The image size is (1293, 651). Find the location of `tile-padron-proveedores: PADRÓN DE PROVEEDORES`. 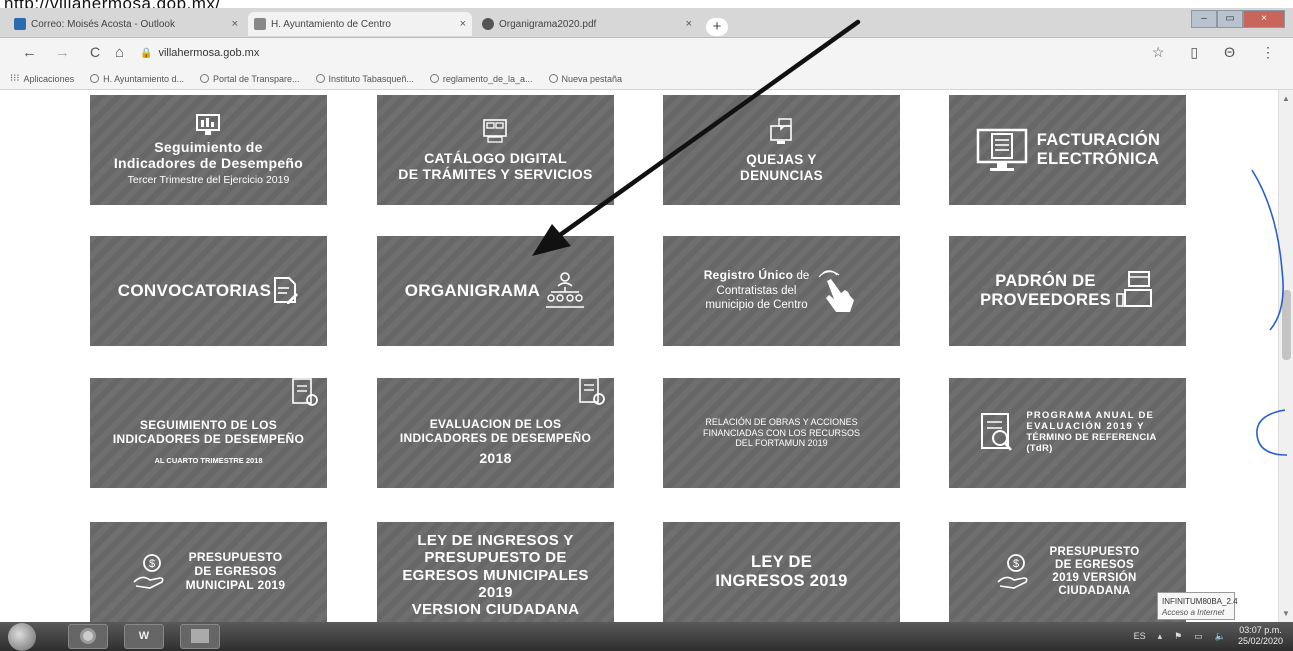

tile-padron-proveedores: PADRÓN DE PROVEEDORES is located at coordinates (1067, 291).